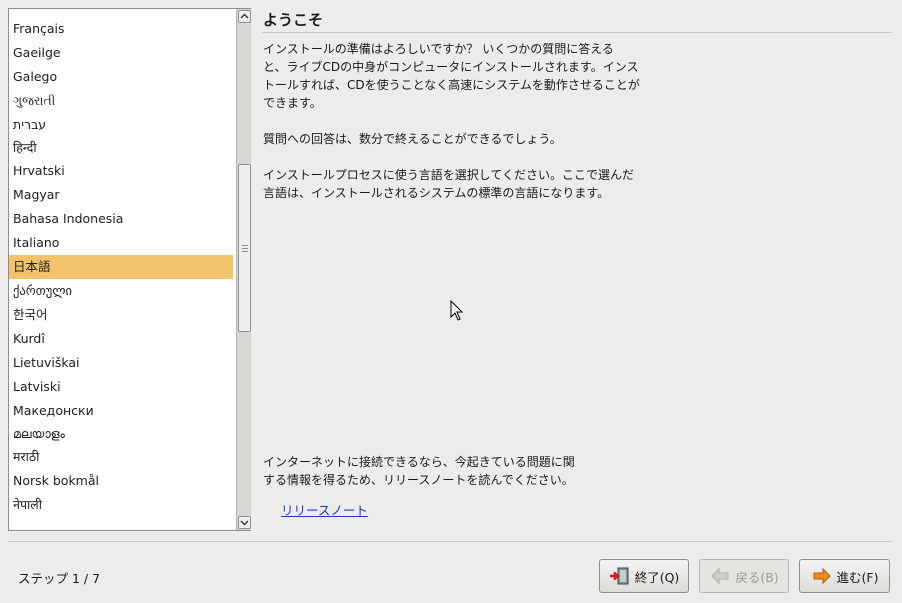  I want to click on language-item: 日本語, so click(121, 267).